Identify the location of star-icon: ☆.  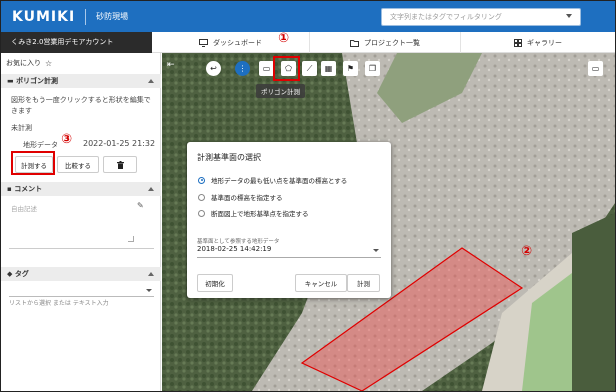
(48, 63).